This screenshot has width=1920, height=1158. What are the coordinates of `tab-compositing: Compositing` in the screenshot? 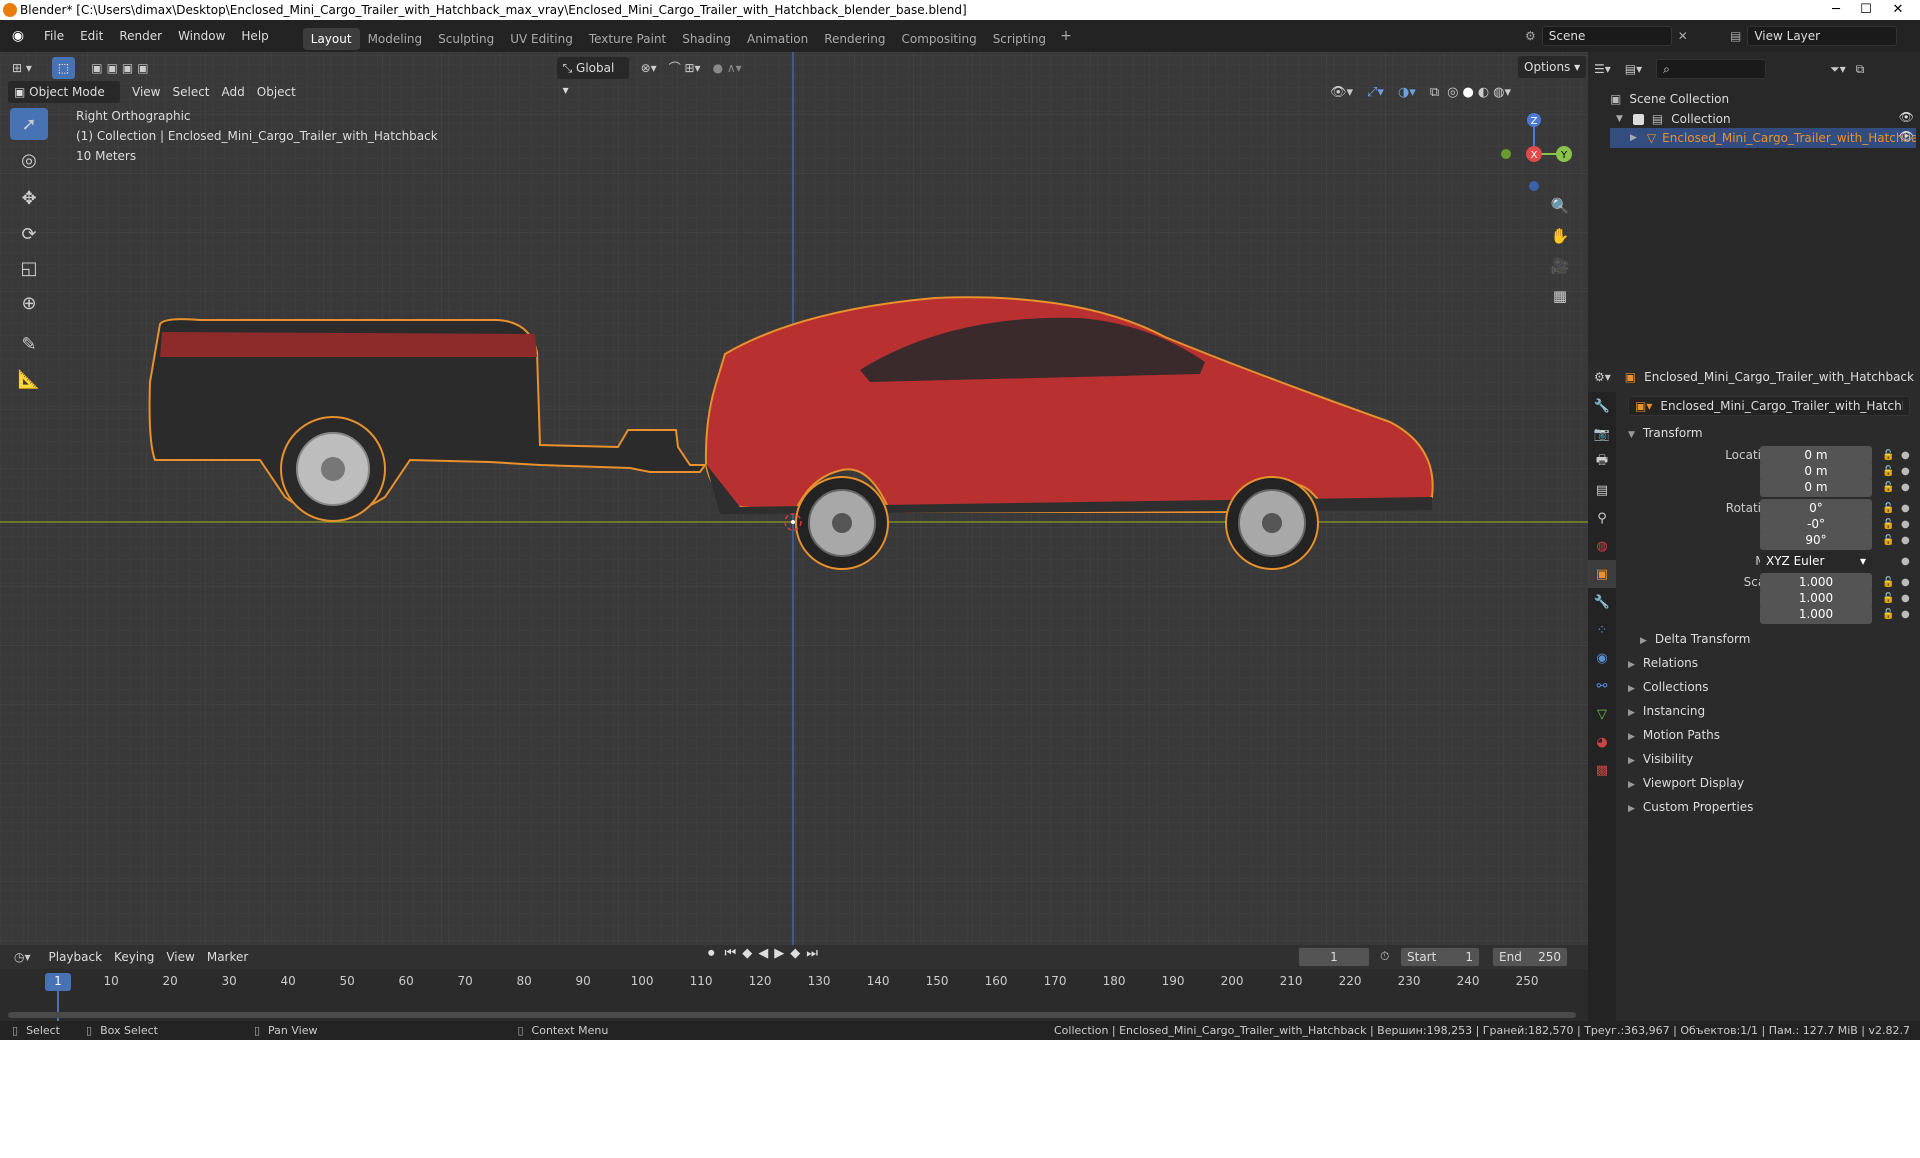 It's located at (938, 39).